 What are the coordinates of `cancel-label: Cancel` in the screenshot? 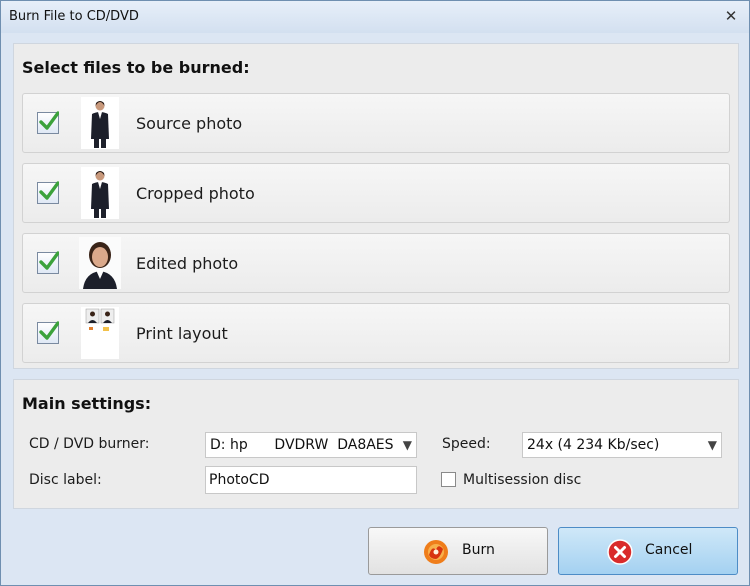 It's located at (669, 550).